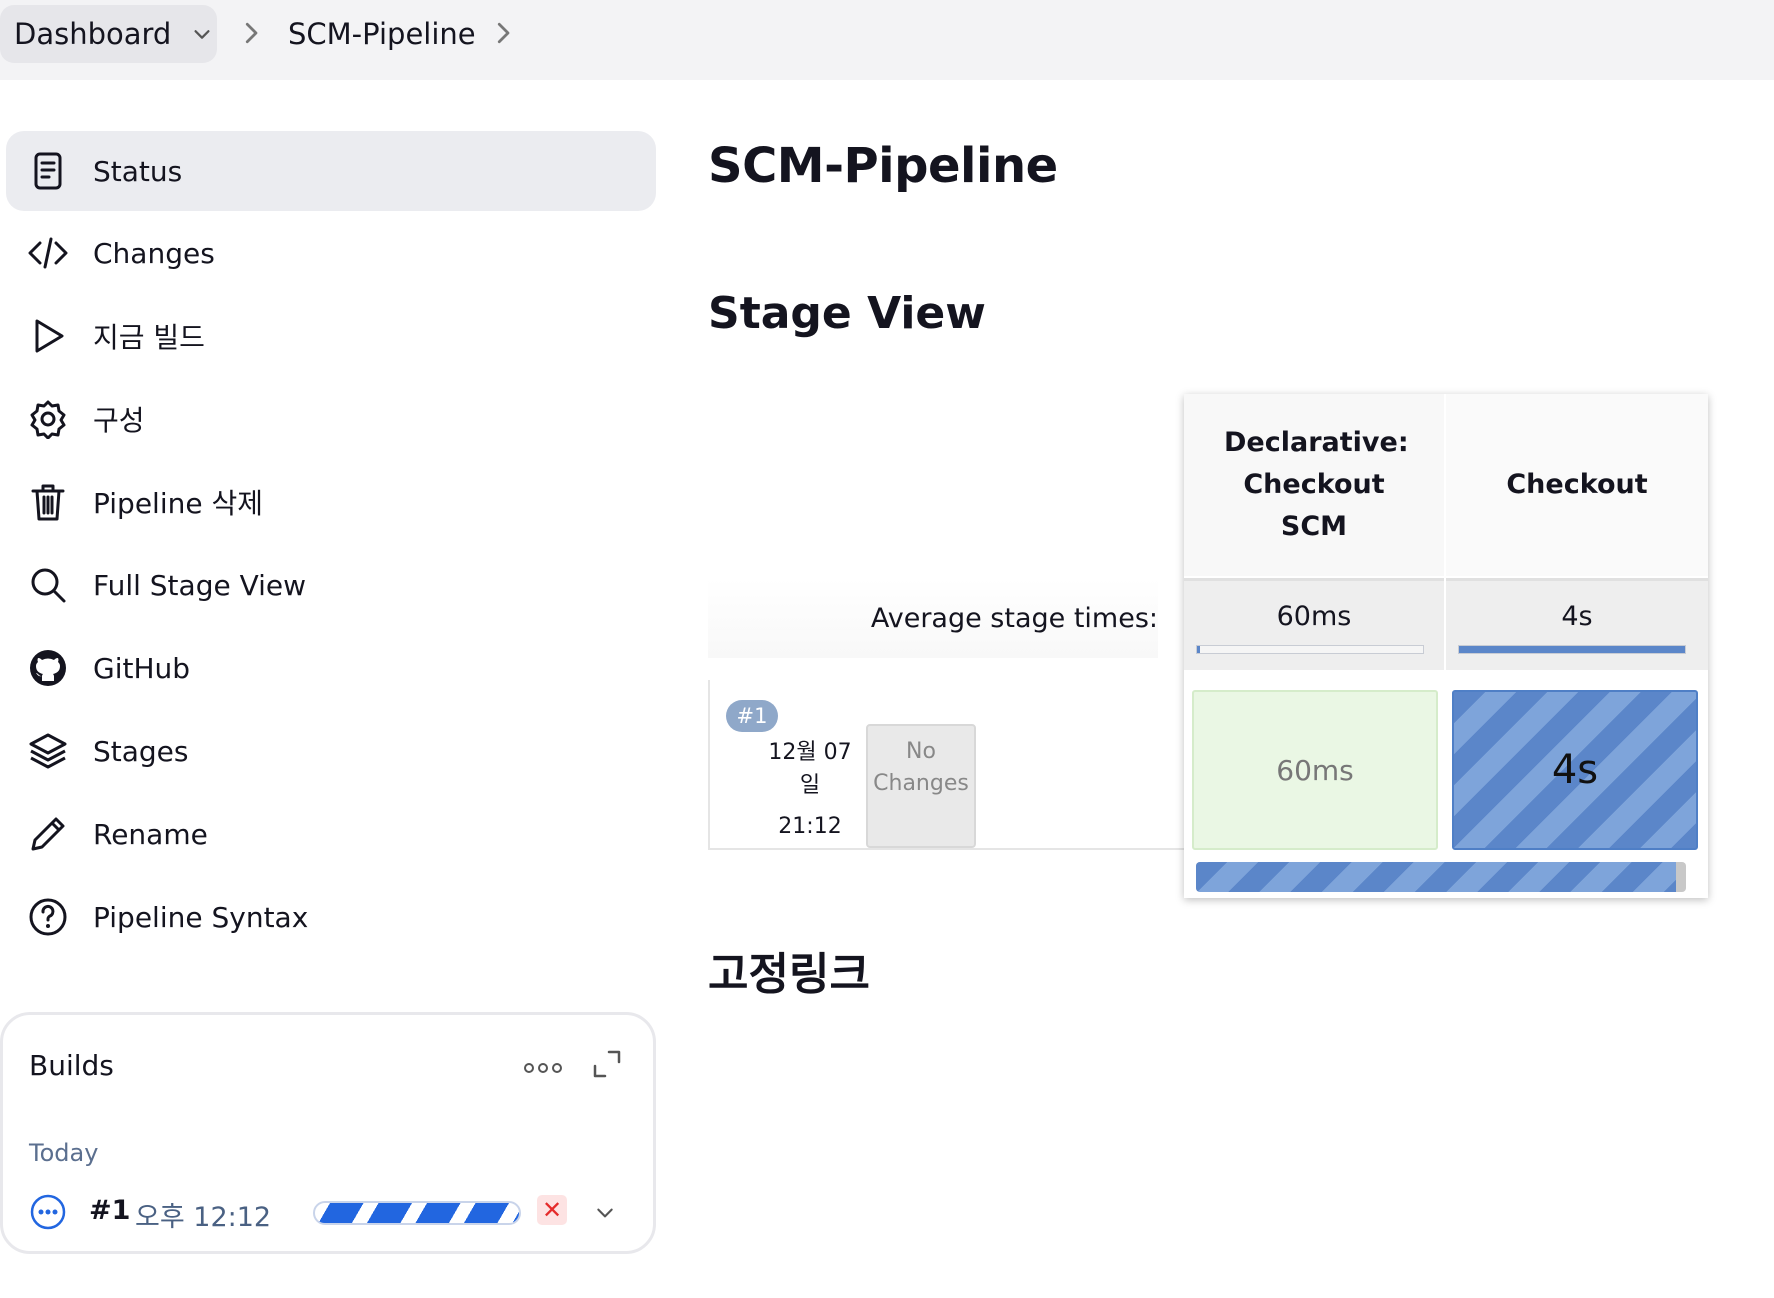 The width and height of the screenshot is (1774, 1298). I want to click on layers-icon, so click(48, 751).